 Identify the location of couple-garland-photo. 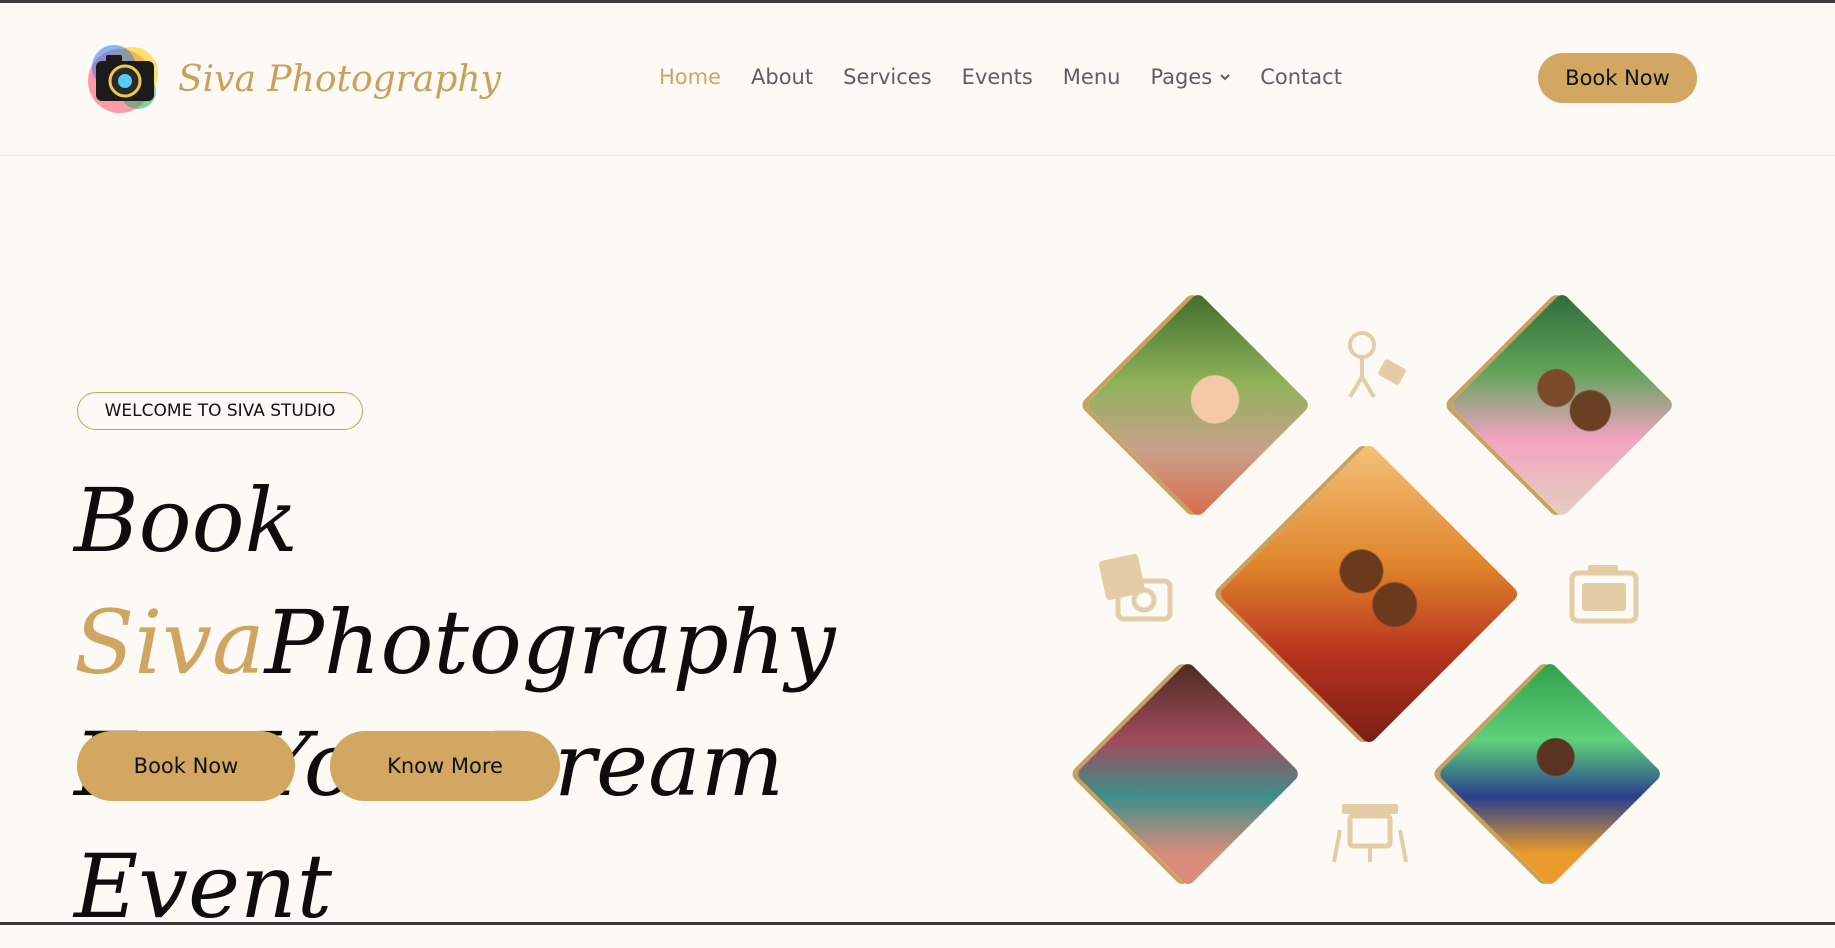
(1550, 774).